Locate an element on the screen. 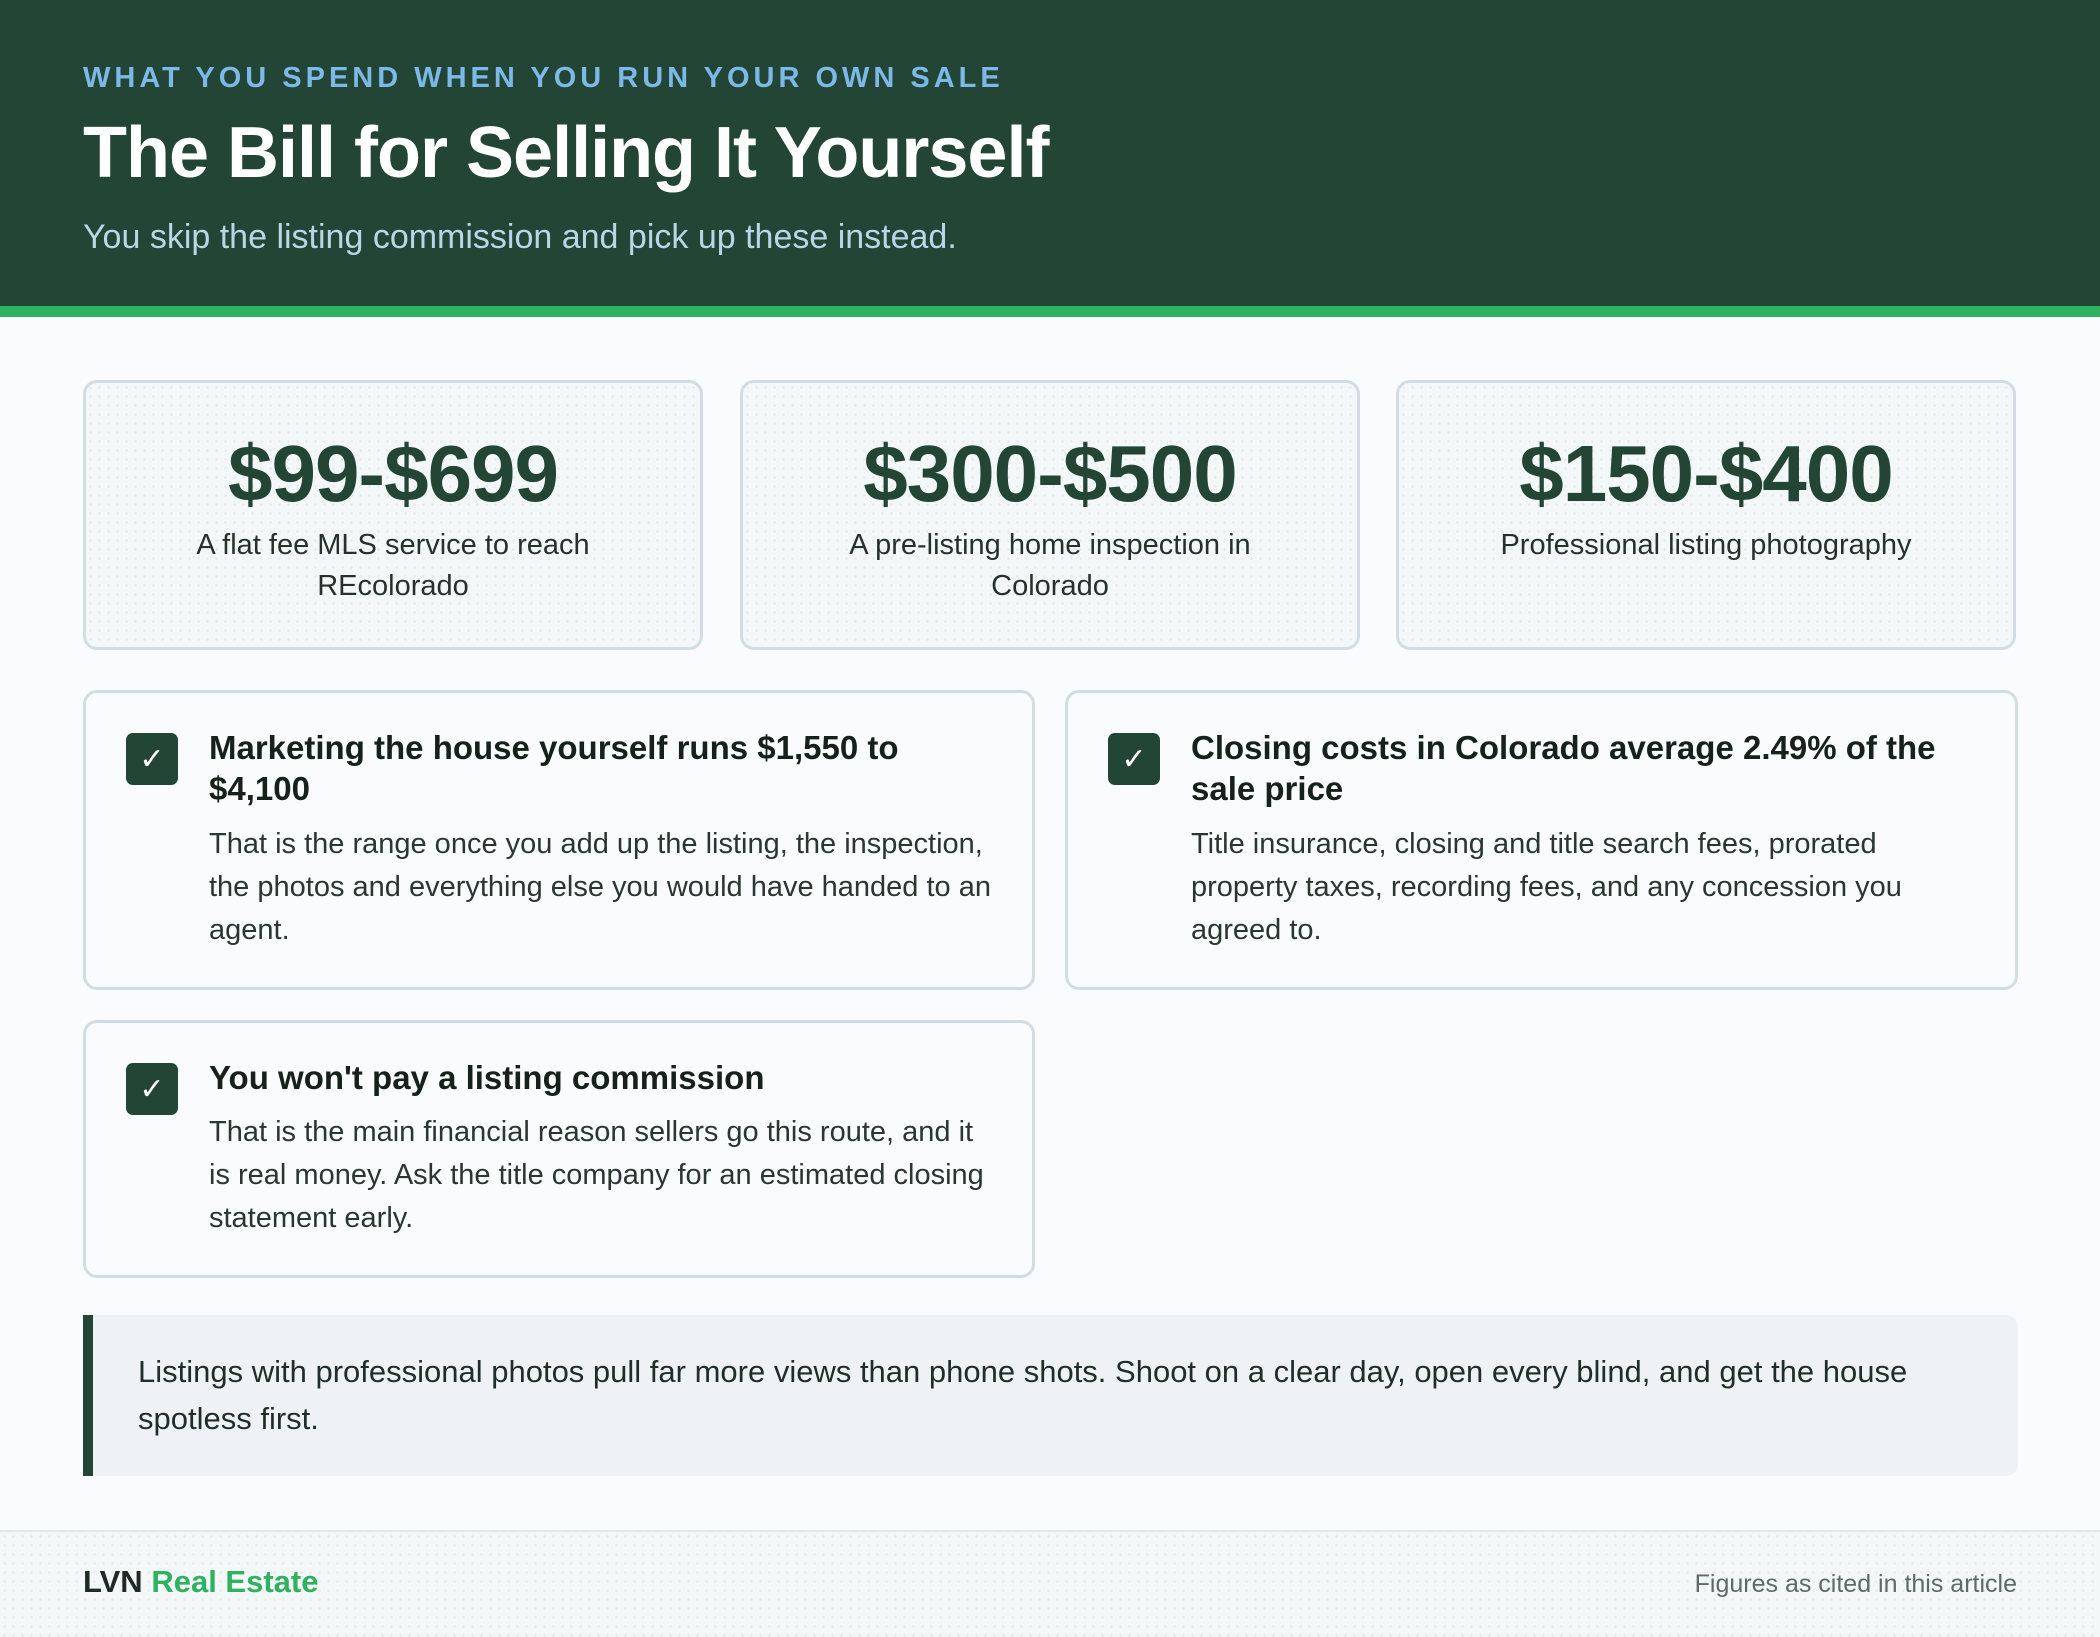  brand-logo: LVN Real Estate is located at coordinates (200, 1582).